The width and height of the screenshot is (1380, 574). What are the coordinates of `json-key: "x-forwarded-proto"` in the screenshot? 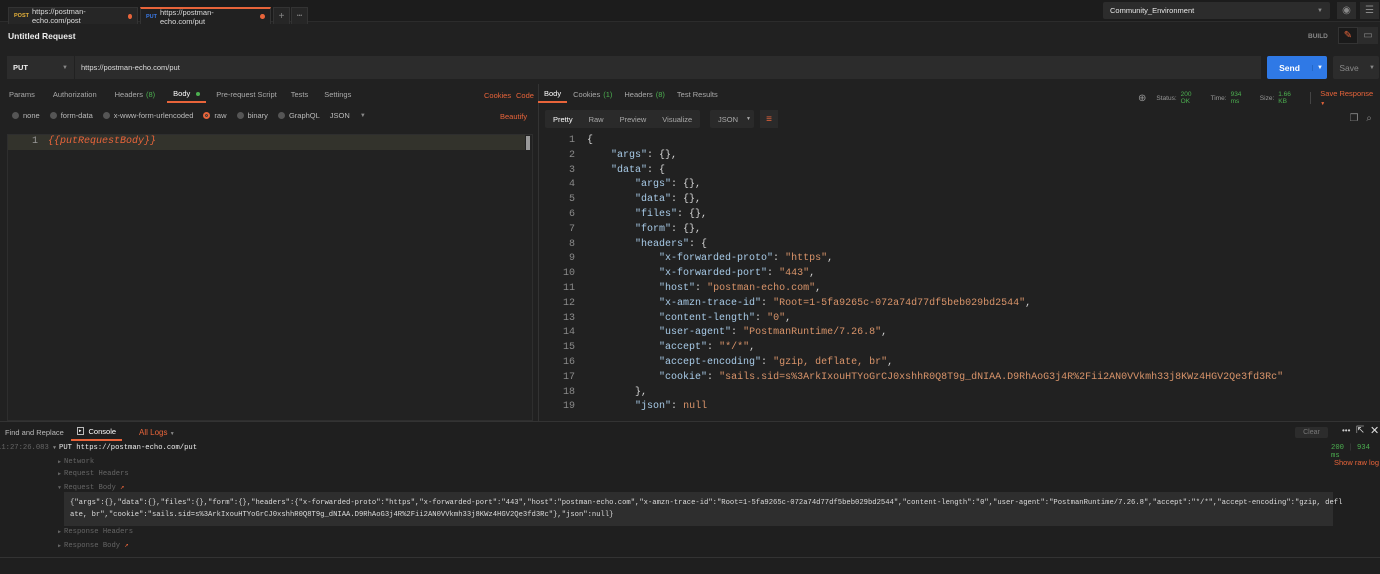 It's located at (716, 259).